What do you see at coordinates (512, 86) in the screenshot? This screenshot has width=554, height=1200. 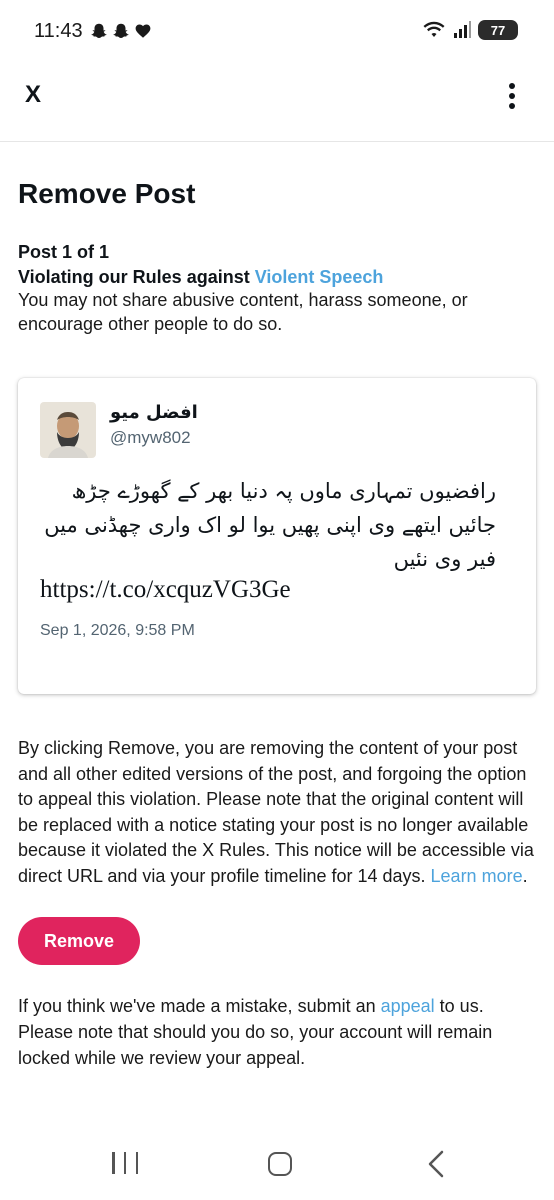 I see `more-vertical-icon` at bounding box center [512, 86].